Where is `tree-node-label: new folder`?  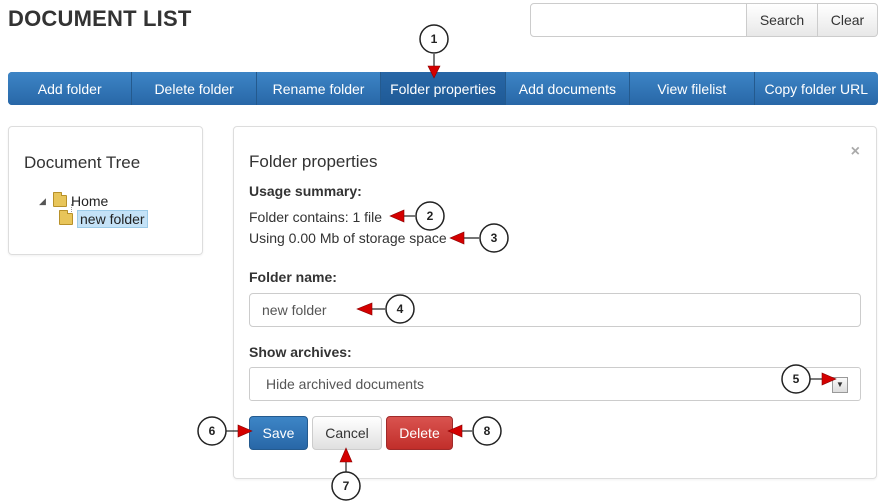 tree-node-label: new folder is located at coordinates (112, 219).